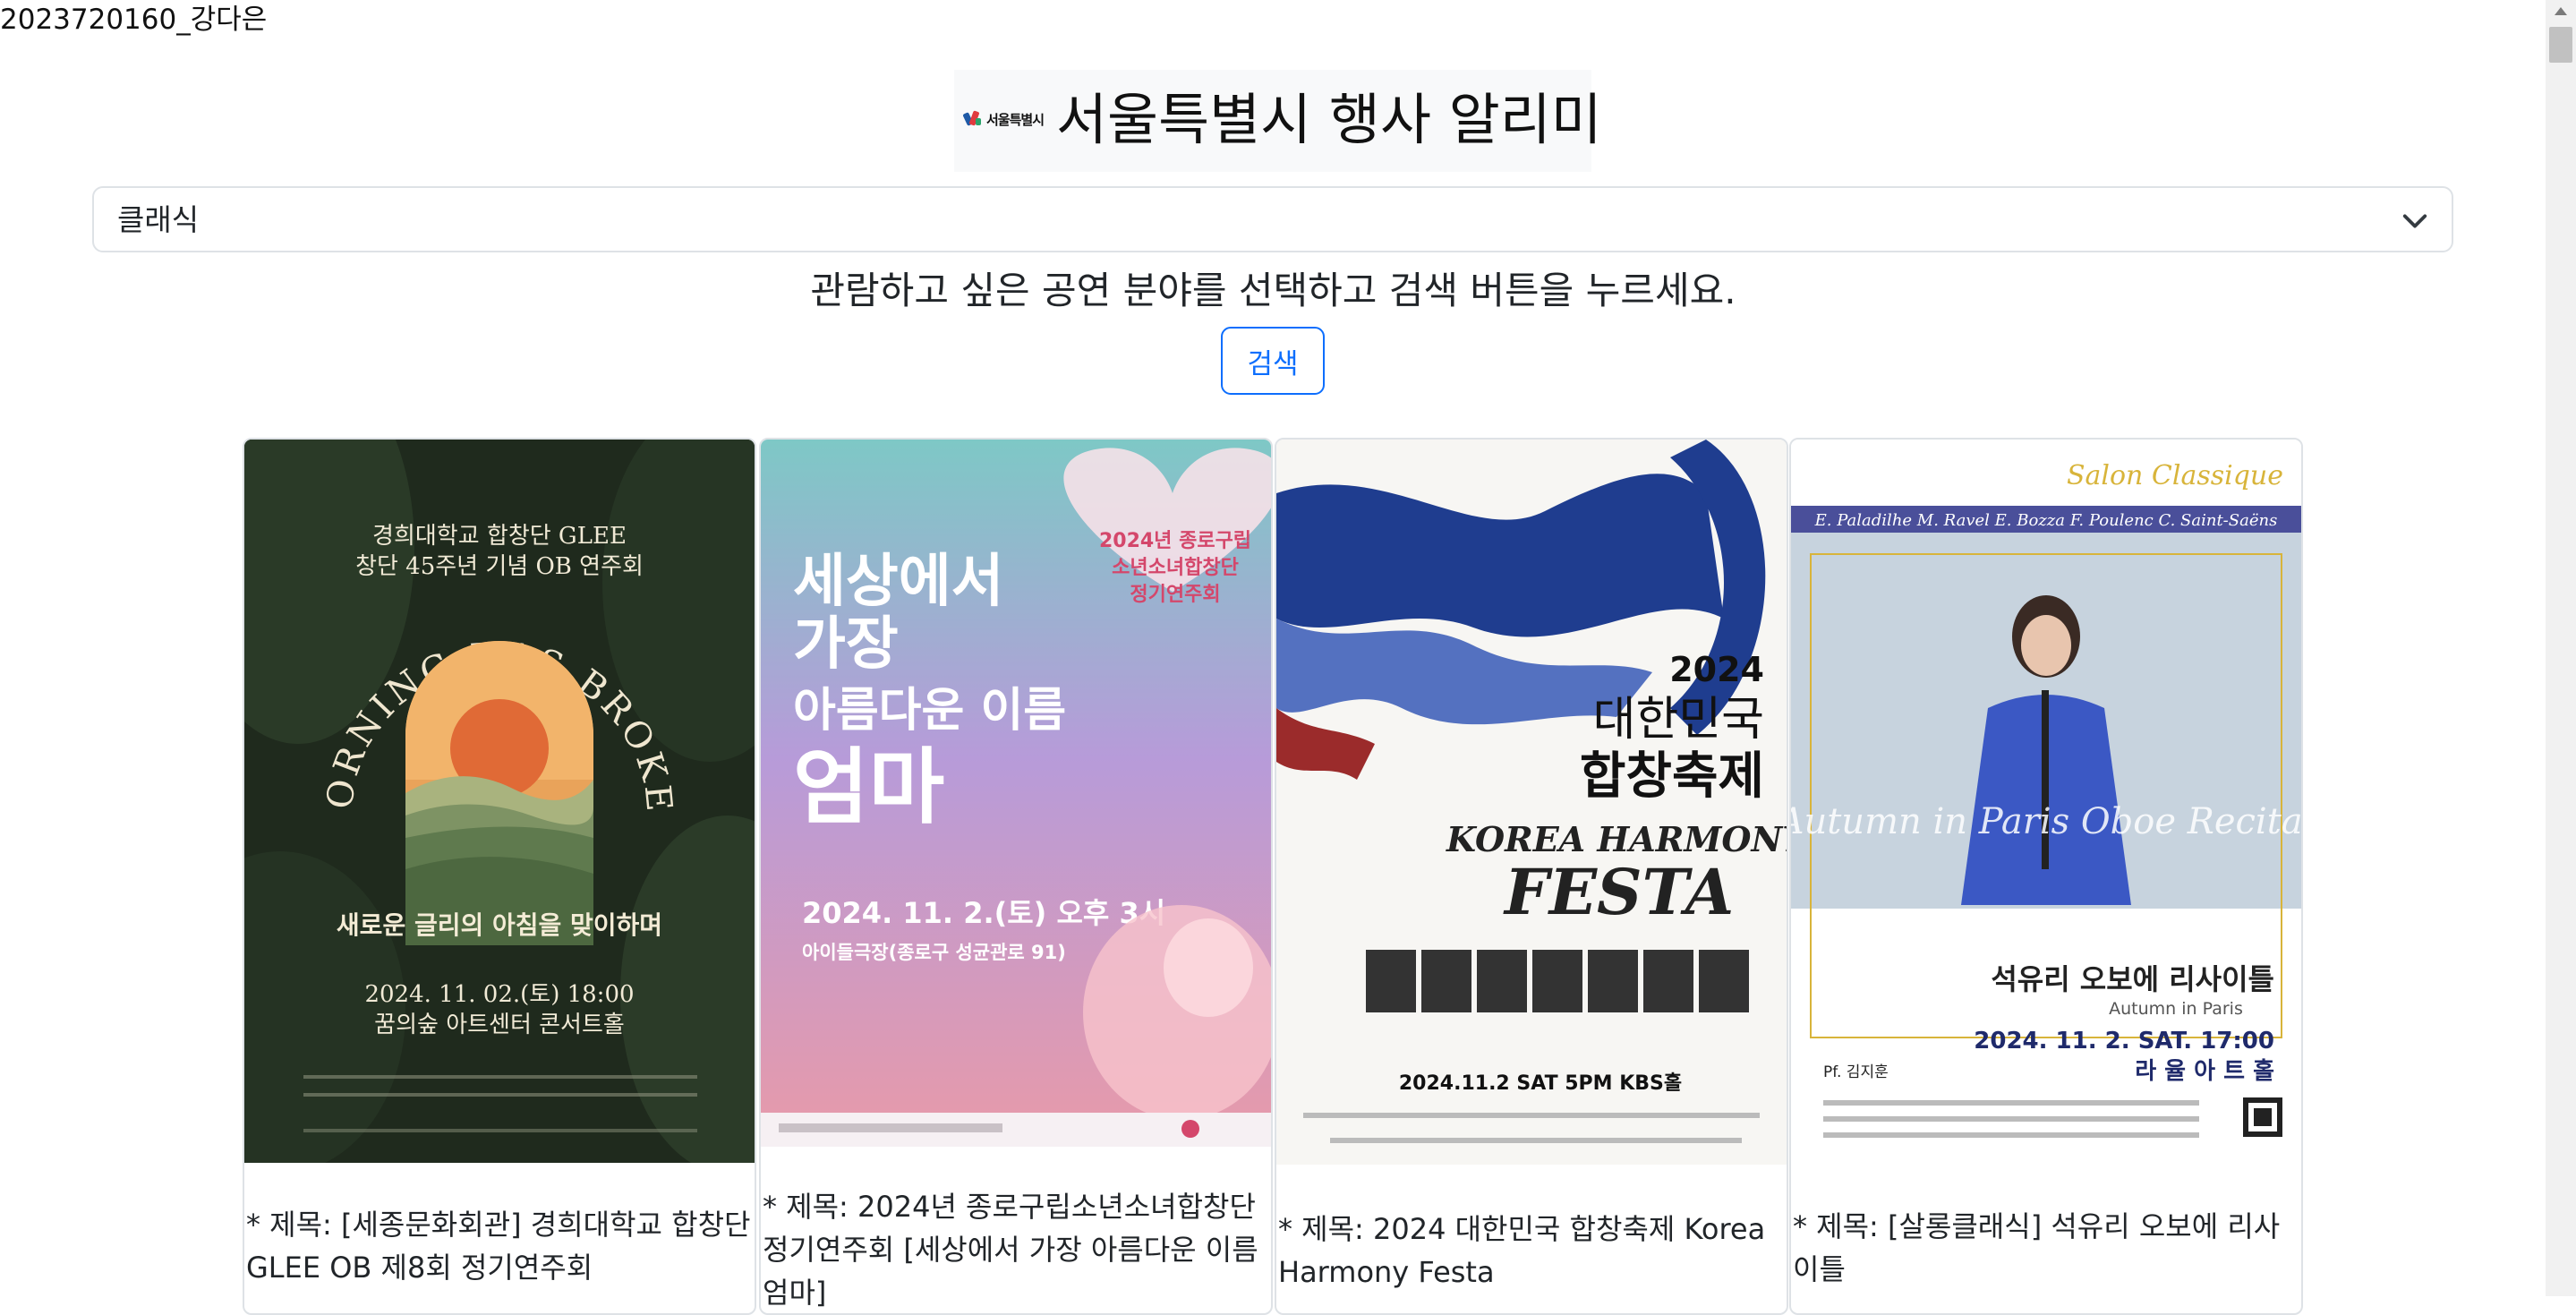 Image resolution: width=2576 pixels, height=1315 pixels. Describe the element at coordinates (1678, 720) in the screenshot. I see `poster-name1: 대한민국` at that location.